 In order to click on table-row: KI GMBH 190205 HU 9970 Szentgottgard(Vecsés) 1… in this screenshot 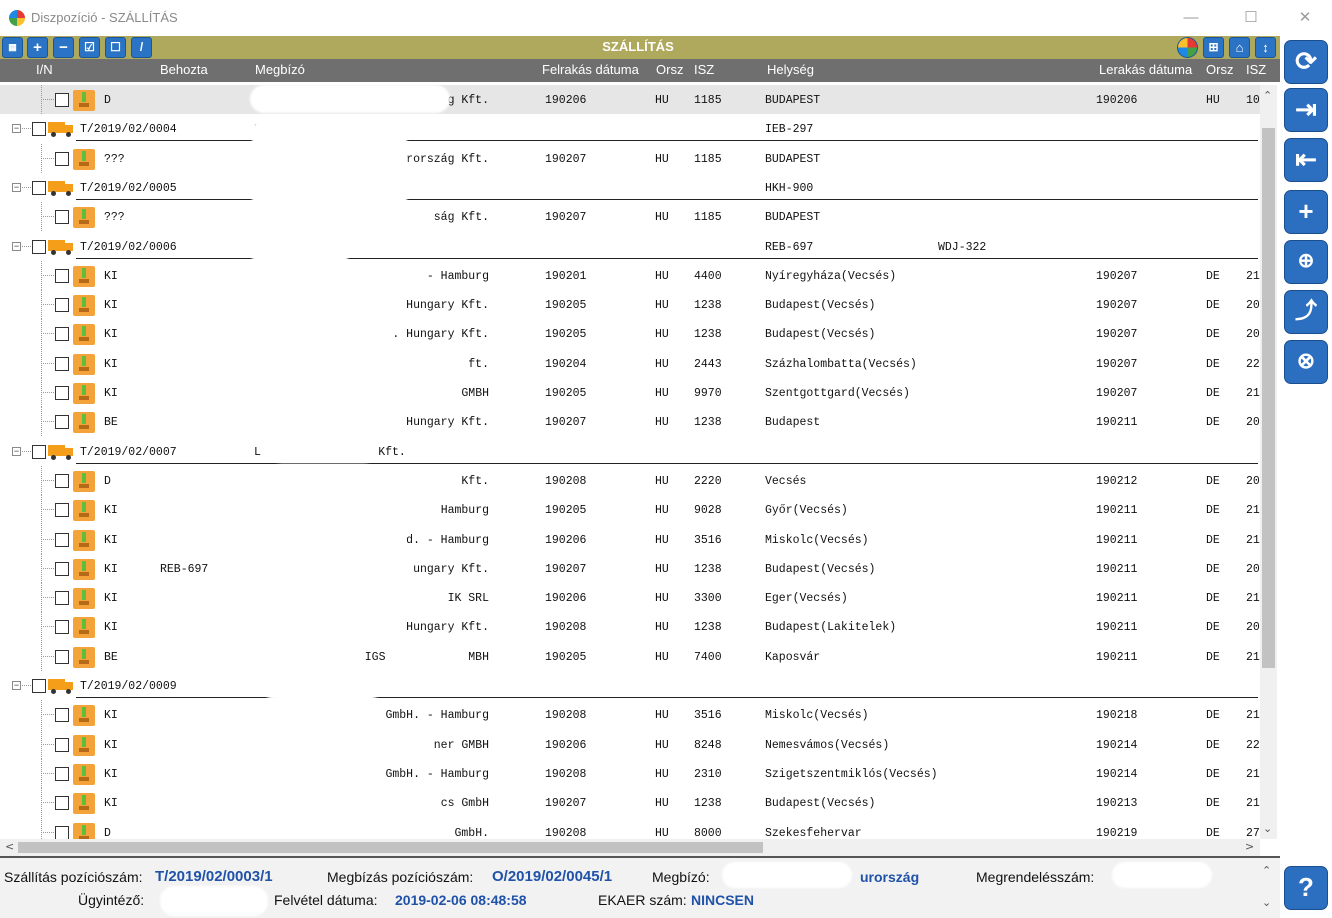, I will do `click(630, 392)`.